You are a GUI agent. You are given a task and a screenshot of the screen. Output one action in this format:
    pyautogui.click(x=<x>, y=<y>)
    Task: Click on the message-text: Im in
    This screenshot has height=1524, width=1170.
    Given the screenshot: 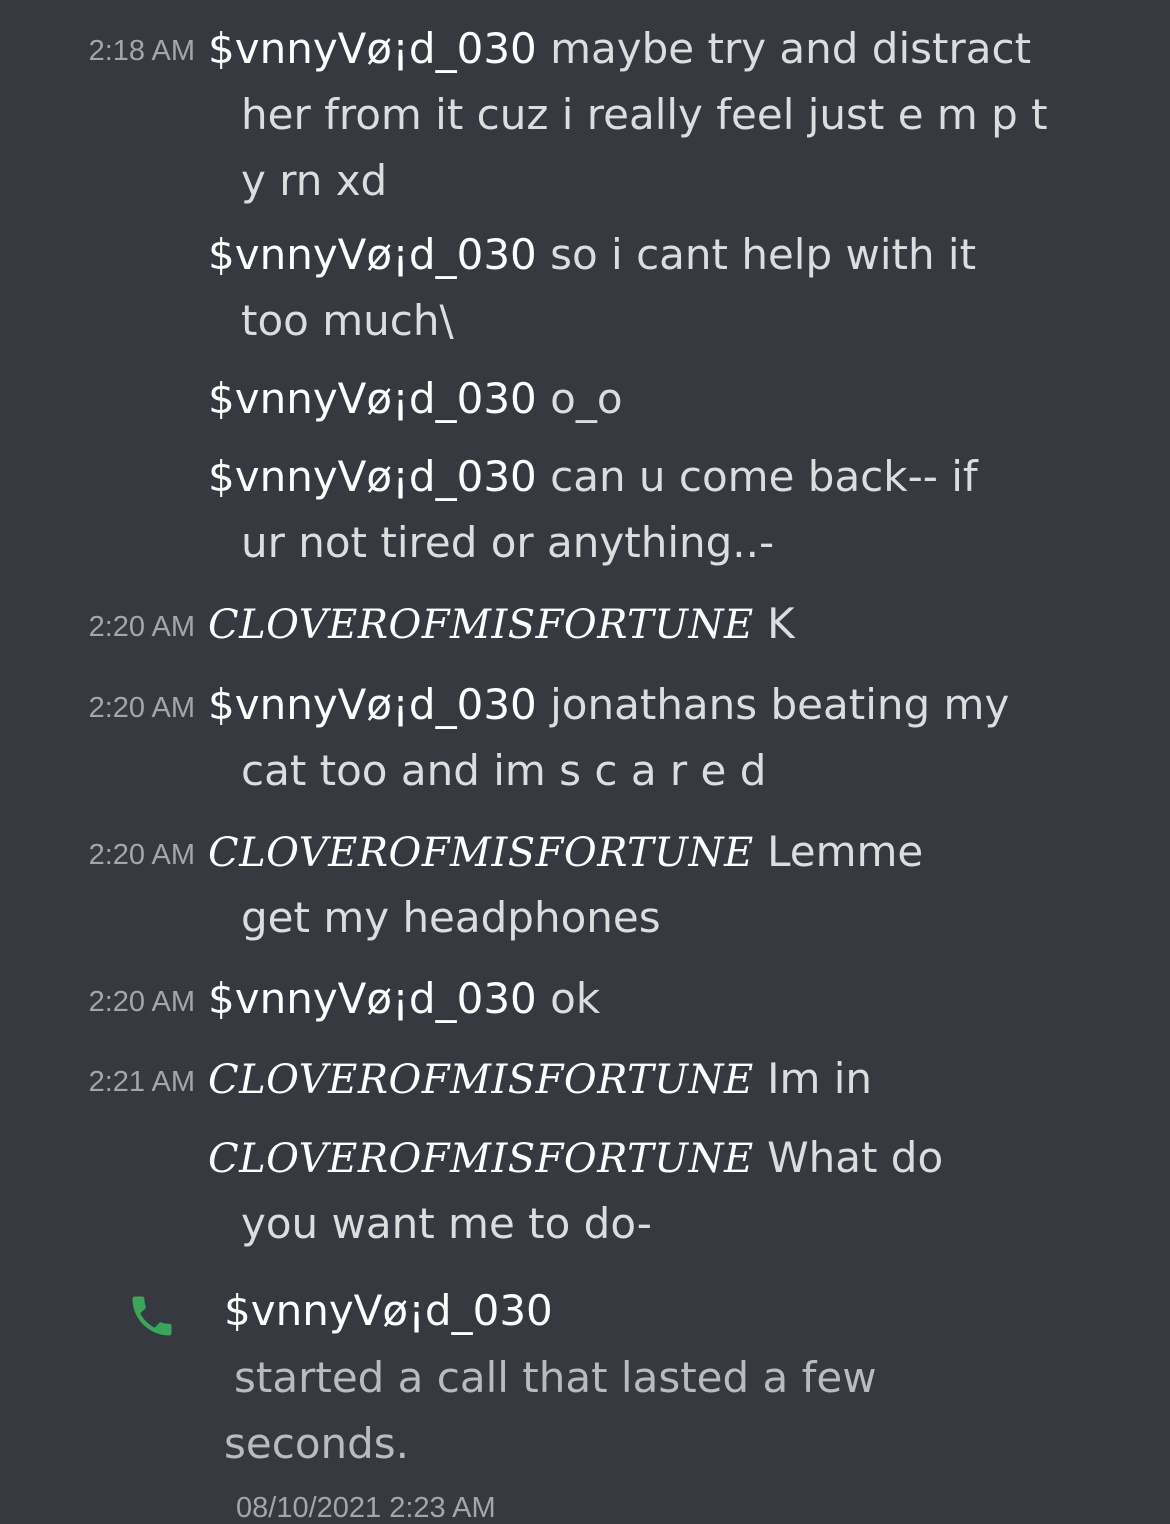 What is the action you would take?
    pyautogui.click(x=820, y=1078)
    